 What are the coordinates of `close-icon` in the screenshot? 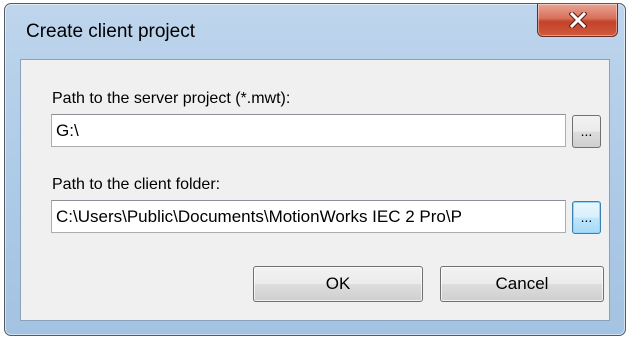 It's located at (577, 20).